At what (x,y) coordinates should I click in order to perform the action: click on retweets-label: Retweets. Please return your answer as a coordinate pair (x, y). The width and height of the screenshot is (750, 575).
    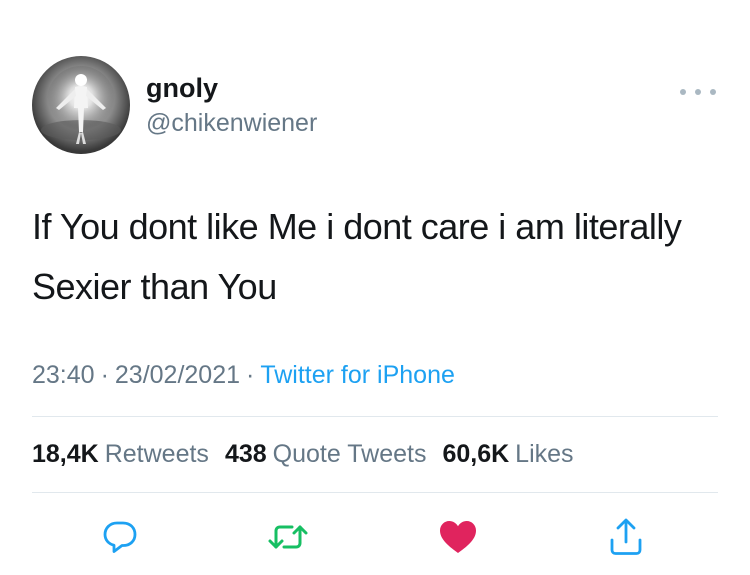
    Looking at the image, I should click on (156, 454).